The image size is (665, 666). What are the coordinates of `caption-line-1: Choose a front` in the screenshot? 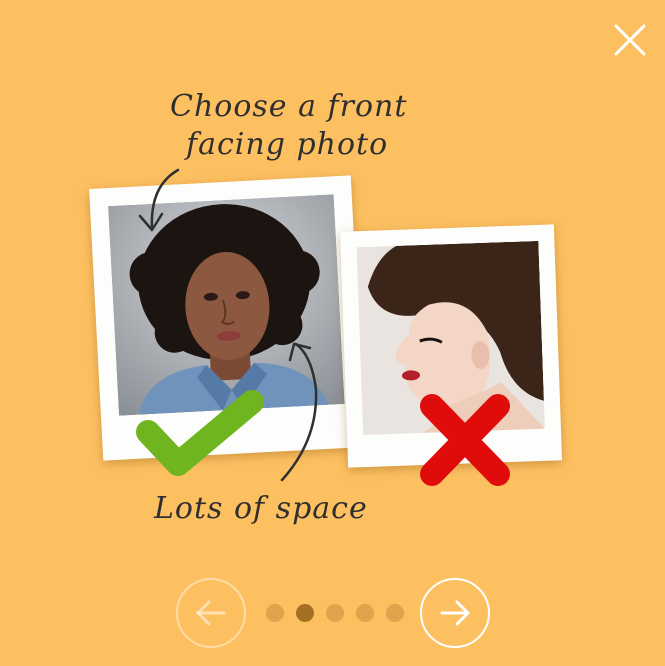 It's located at (289, 106).